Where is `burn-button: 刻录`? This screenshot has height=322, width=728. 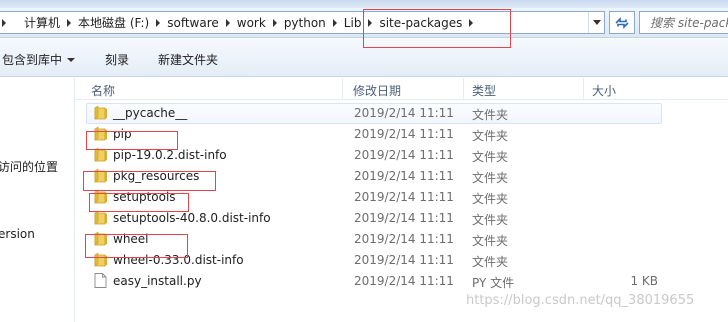
burn-button: 刻录 is located at coordinates (117, 59).